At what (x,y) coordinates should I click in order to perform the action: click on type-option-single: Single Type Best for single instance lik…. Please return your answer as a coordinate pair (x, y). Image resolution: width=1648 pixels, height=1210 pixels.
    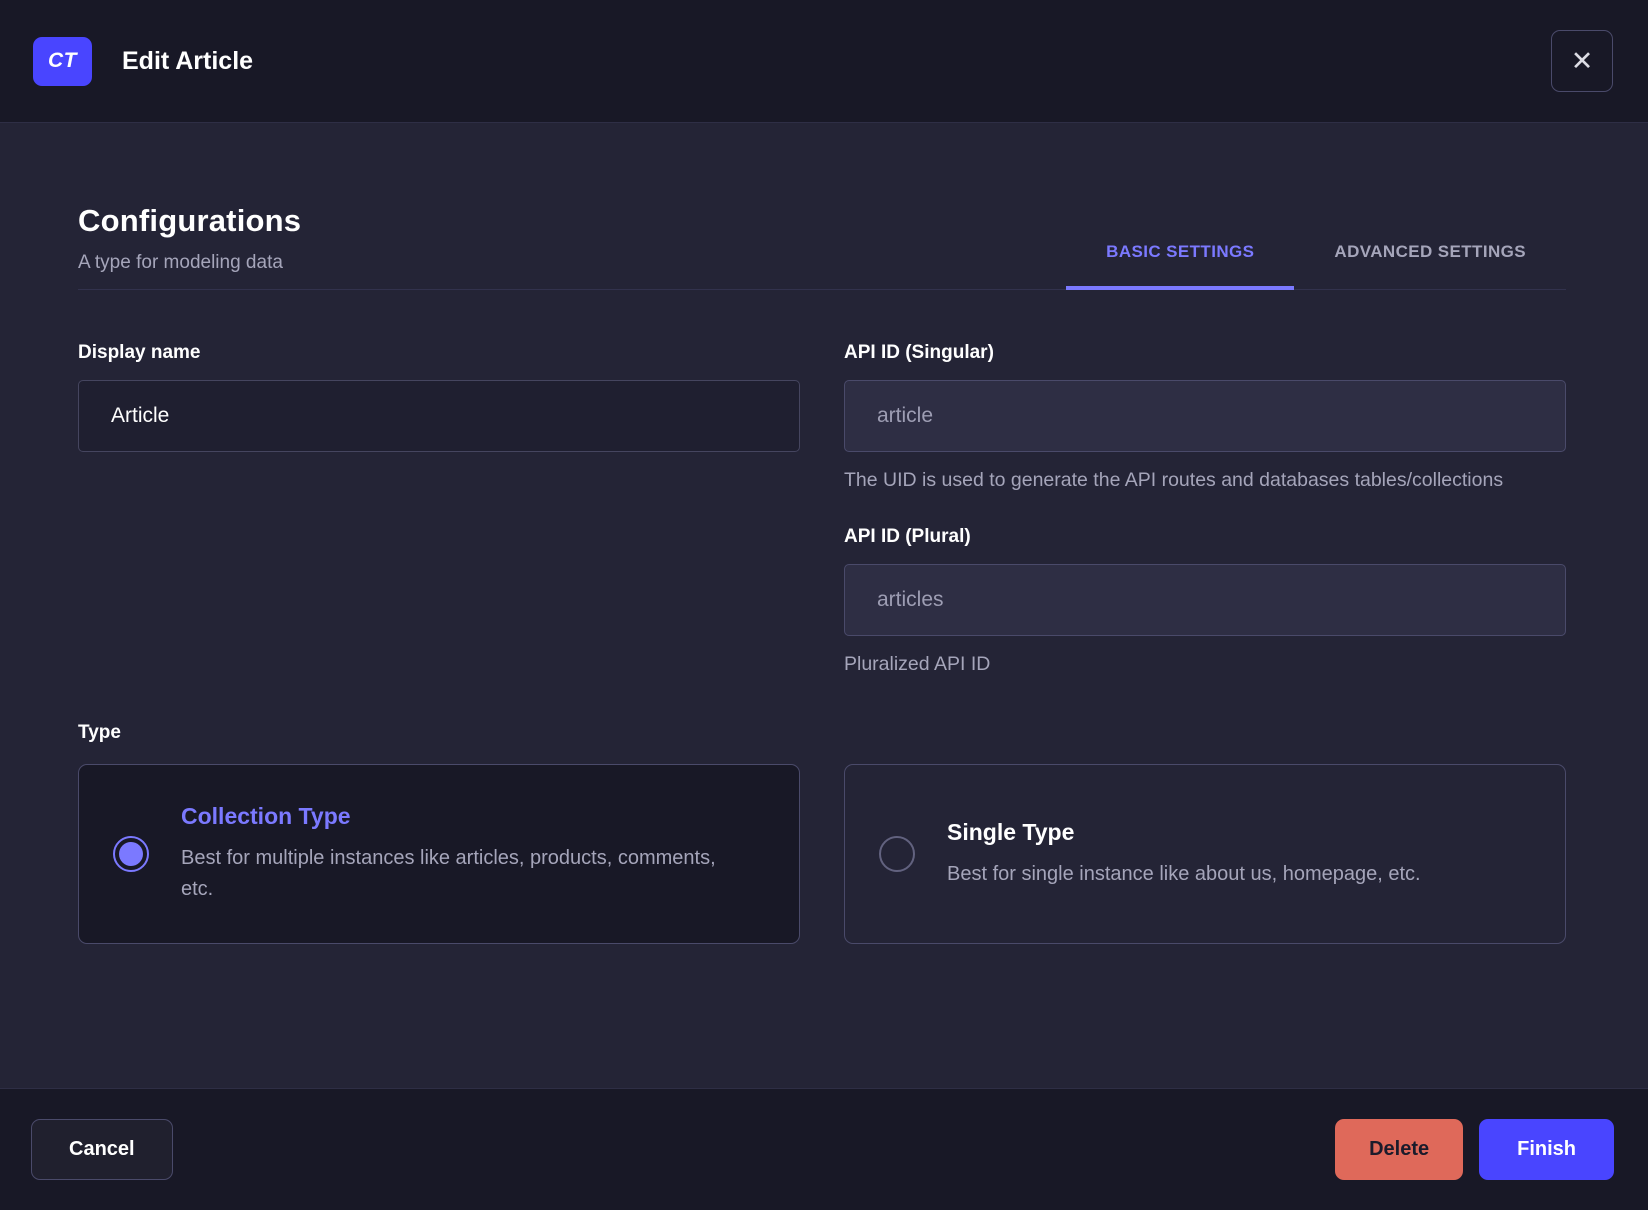
    Looking at the image, I should click on (1205, 854).